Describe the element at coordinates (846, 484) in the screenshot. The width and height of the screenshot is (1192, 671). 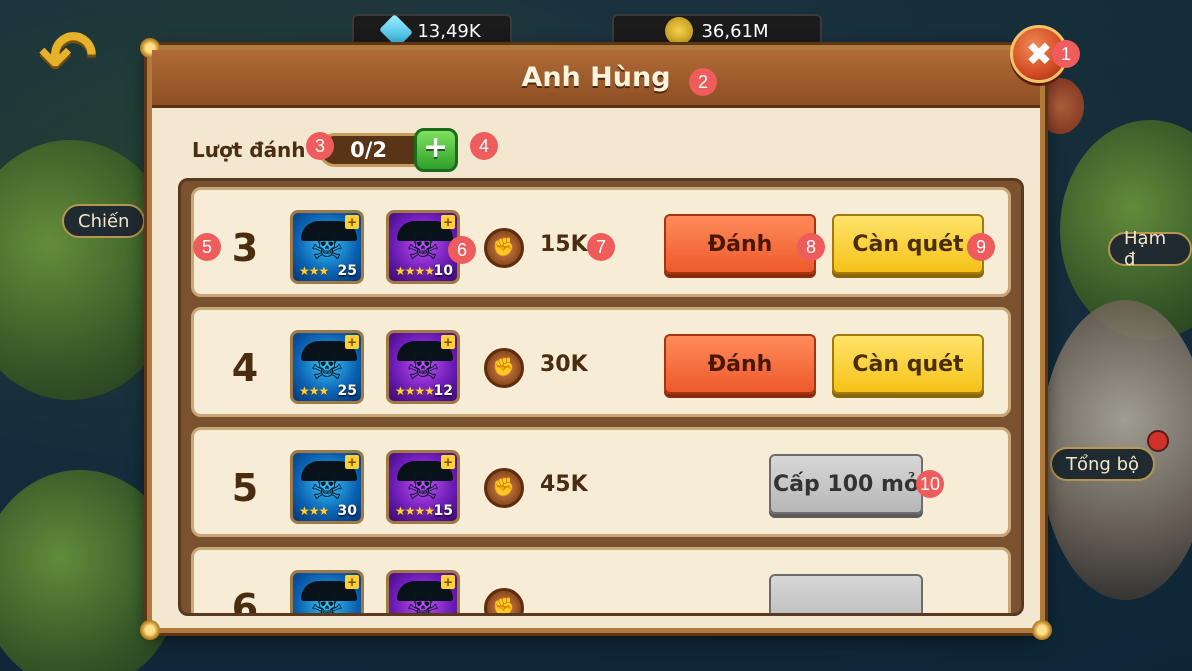
I see `locked-stage-button: Cấp 100 mở` at that location.